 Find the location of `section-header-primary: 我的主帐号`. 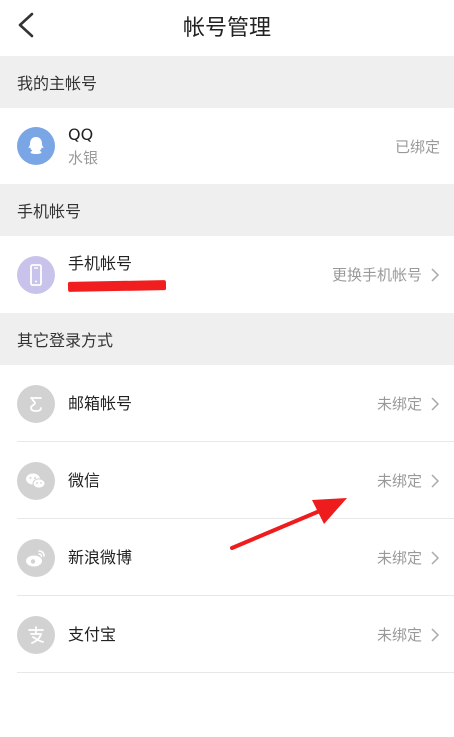

section-header-primary: 我的主帐号 is located at coordinates (227, 82).